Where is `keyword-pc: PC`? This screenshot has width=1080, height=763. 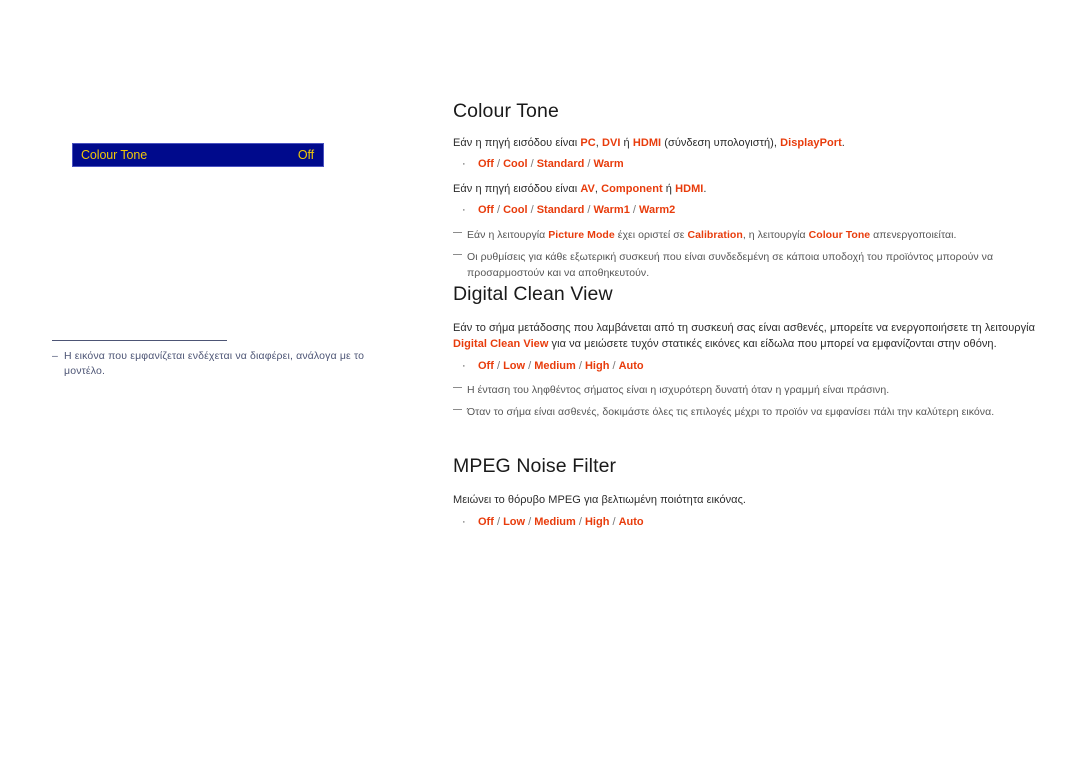
keyword-pc: PC is located at coordinates (588, 143).